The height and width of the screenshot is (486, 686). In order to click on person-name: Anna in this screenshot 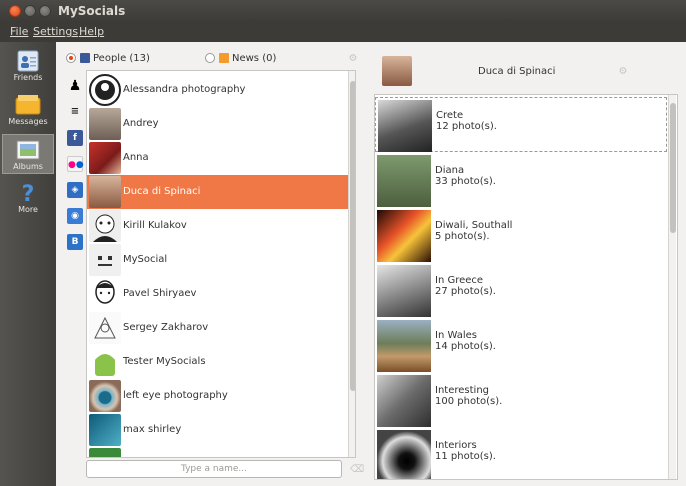, I will do `click(136, 157)`.